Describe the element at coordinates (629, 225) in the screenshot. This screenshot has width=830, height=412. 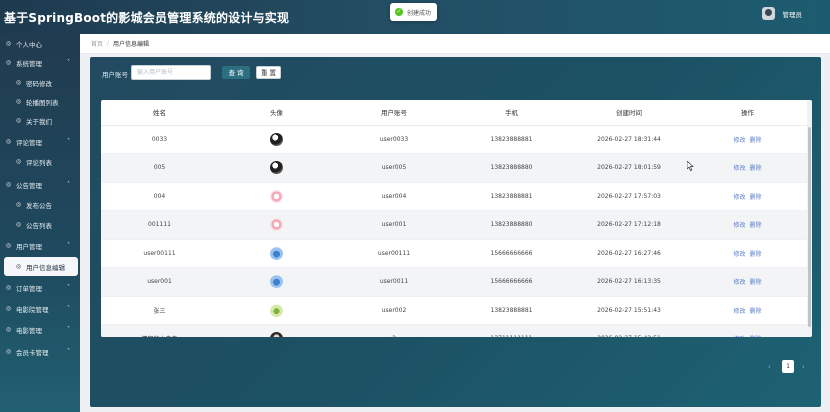
I see `cell-created: 2026-02-27 17:12:18` at that location.